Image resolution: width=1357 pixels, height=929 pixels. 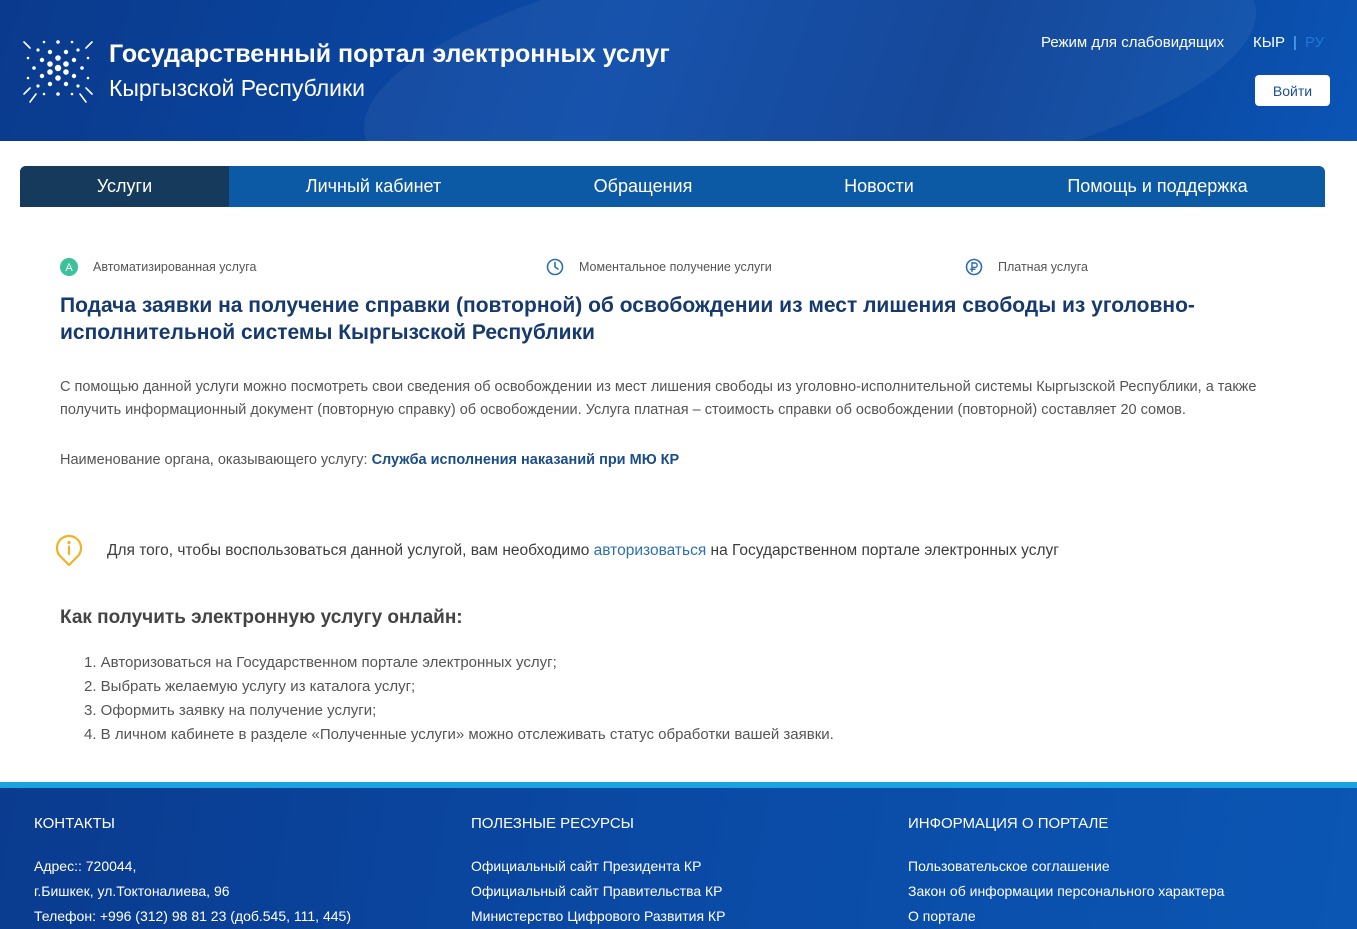 I want to click on lang-ru-link: РУ, so click(x=1314, y=42).